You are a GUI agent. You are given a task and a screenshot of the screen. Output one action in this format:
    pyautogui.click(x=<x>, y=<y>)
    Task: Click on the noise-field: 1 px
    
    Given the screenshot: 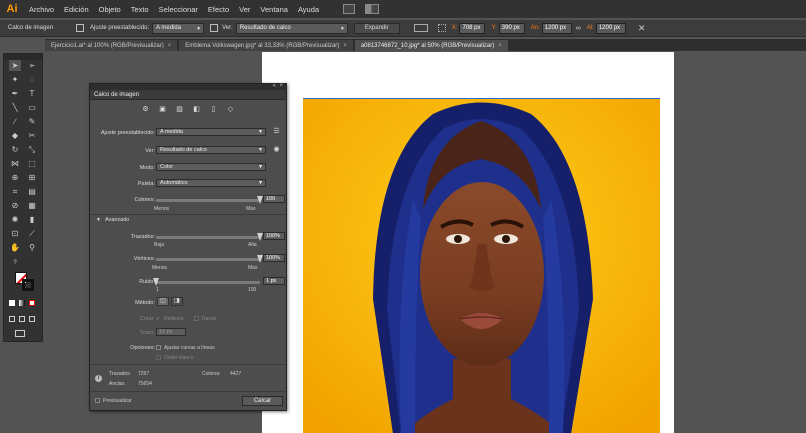 What is the action you would take?
    pyautogui.click(x=274, y=281)
    